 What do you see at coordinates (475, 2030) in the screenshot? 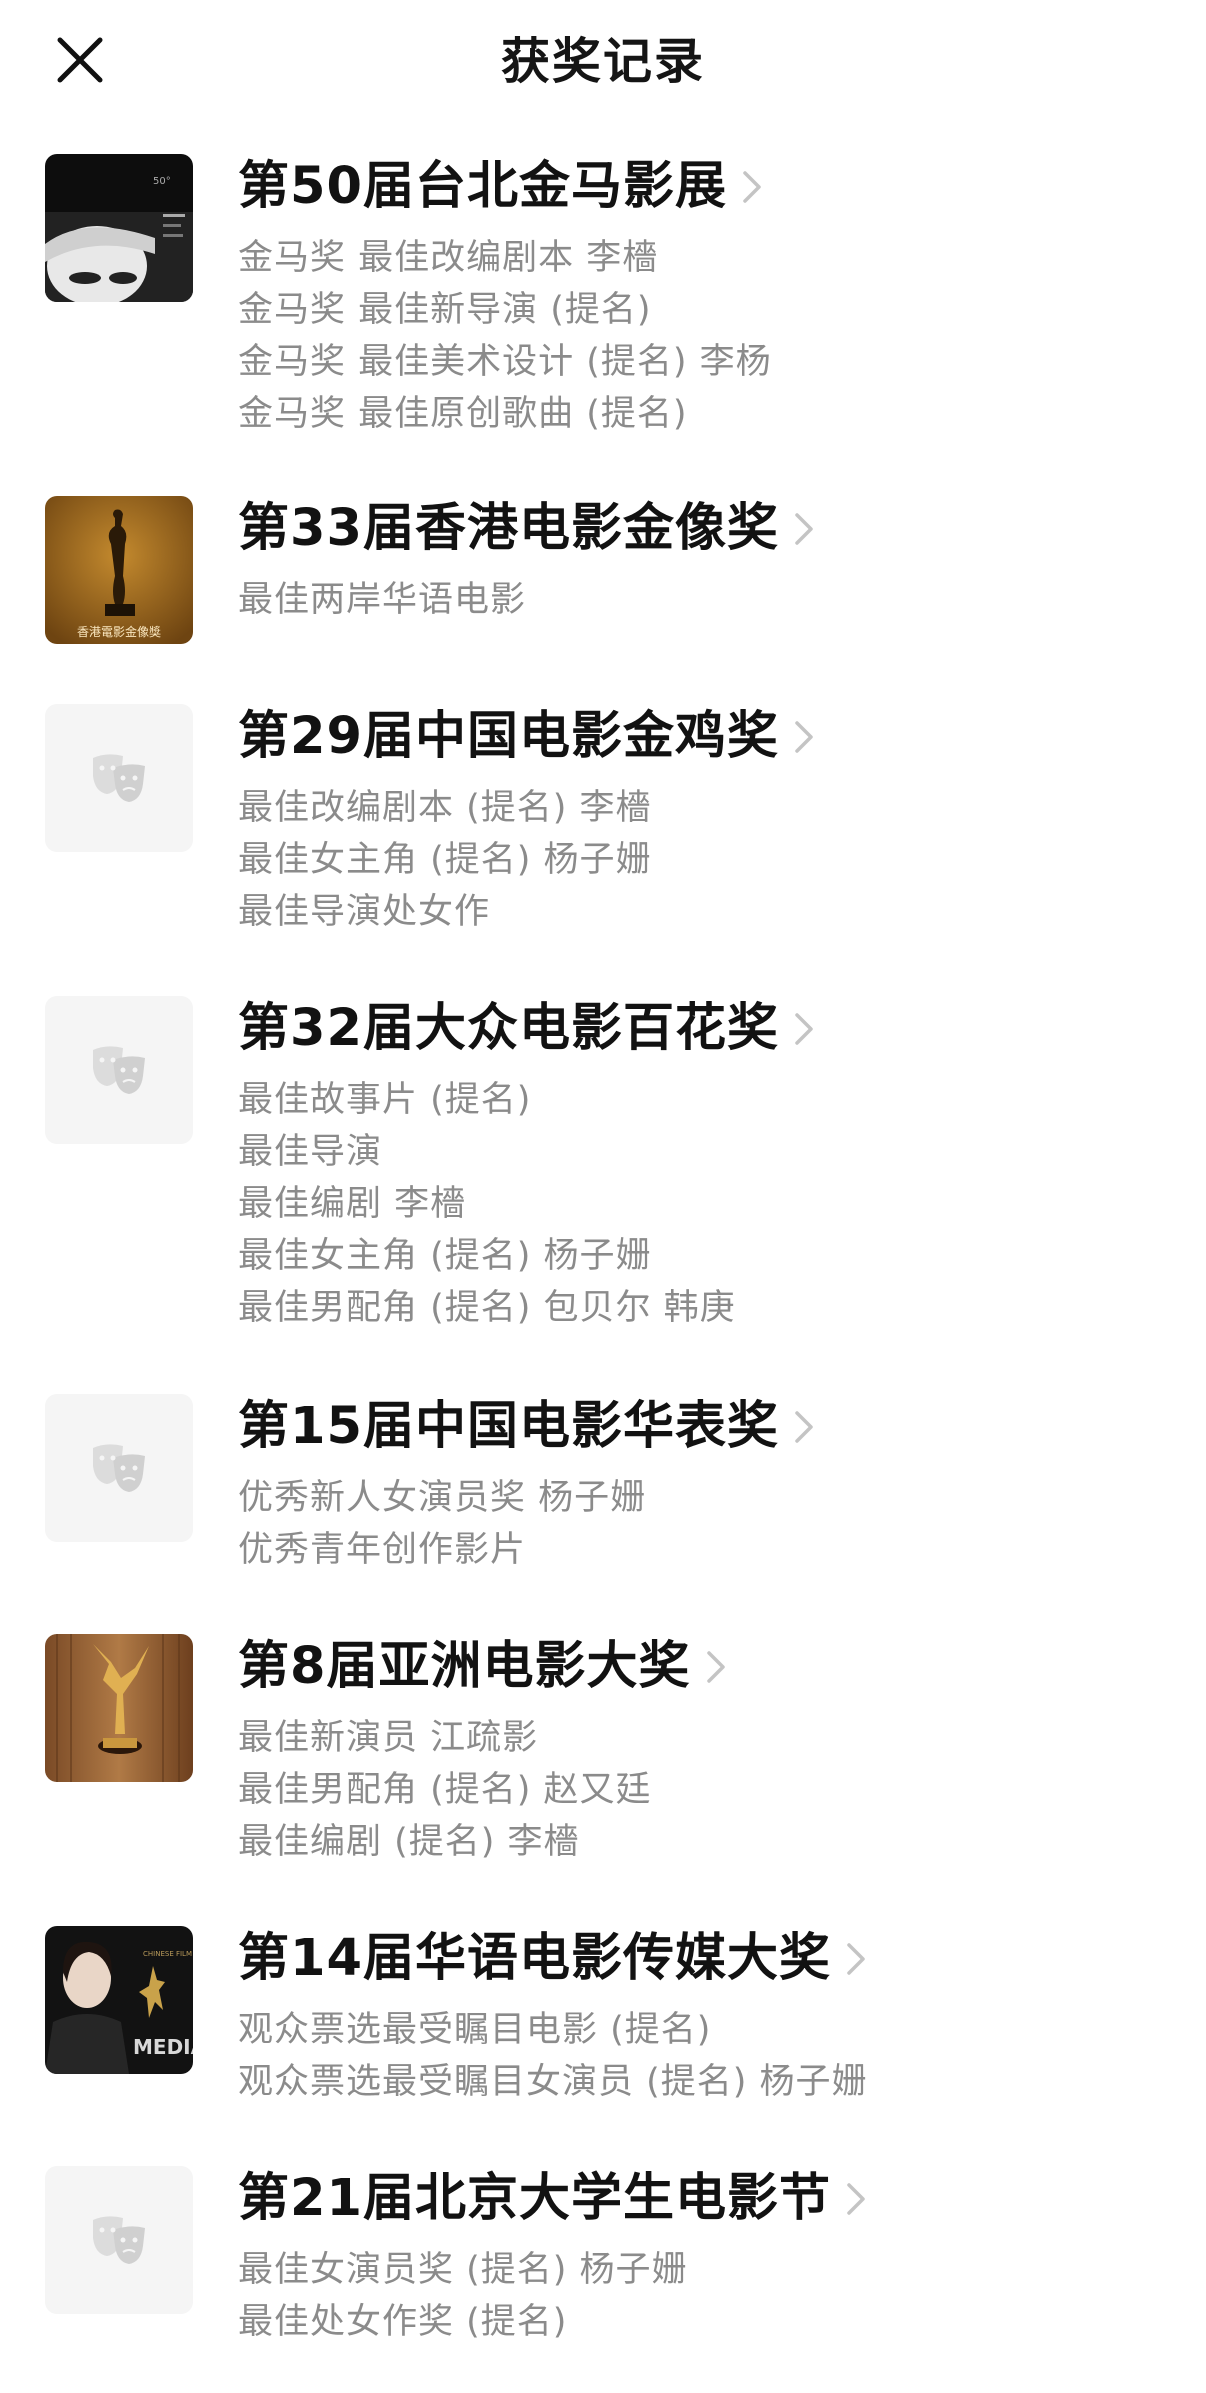
I see `award-entry: 观众票选最受瞩目电影 (提名)` at bounding box center [475, 2030].